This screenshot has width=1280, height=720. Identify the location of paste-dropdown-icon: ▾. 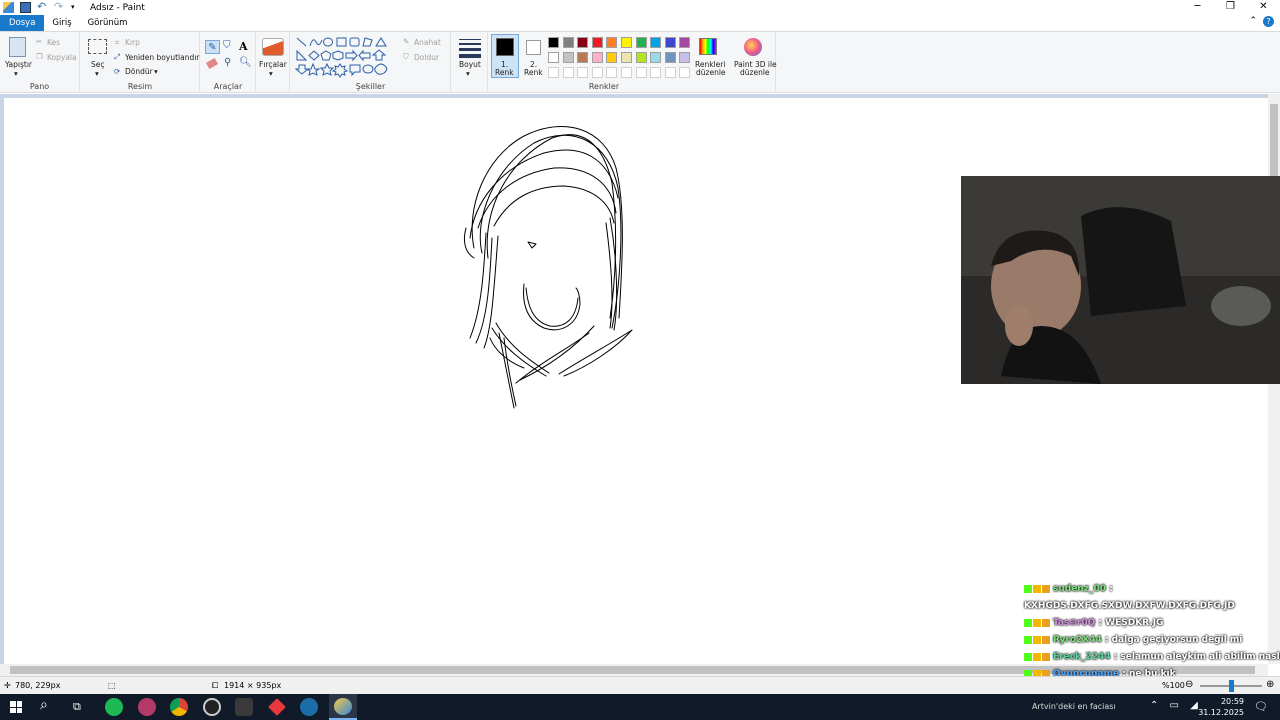
(16, 73).